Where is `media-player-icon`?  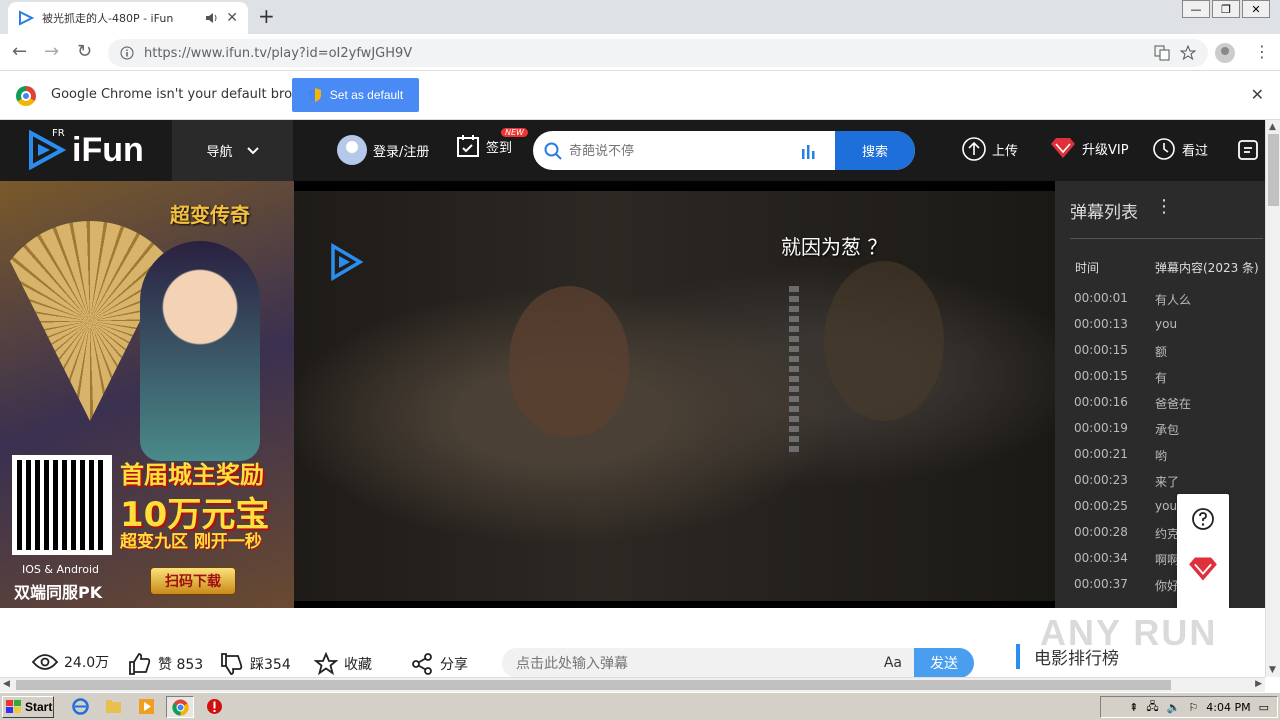 media-player-icon is located at coordinates (146, 706).